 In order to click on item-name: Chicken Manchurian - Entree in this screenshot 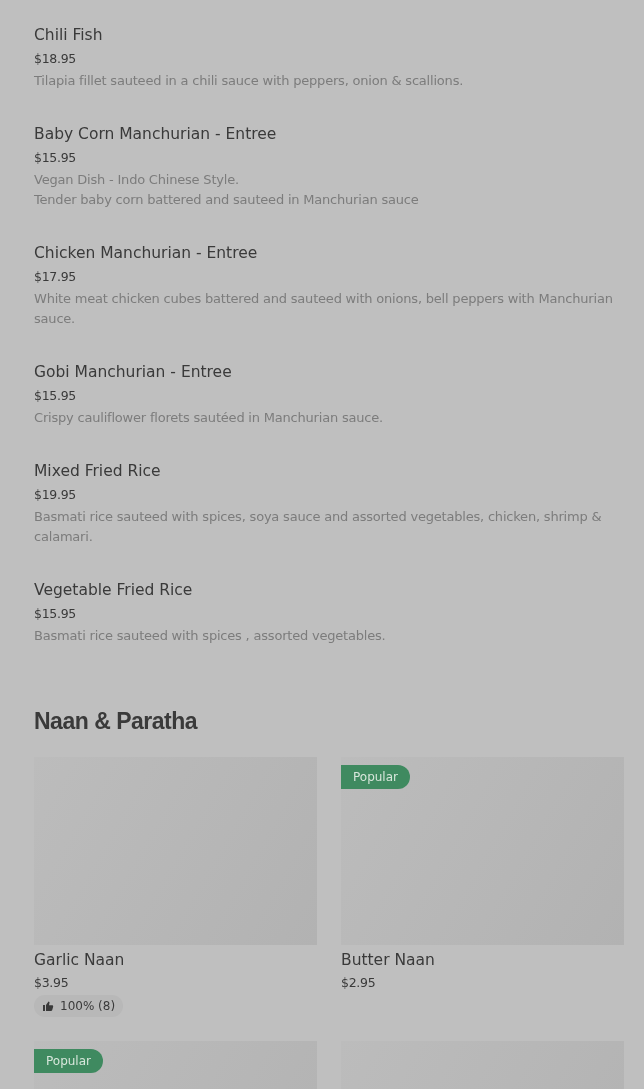, I will do `click(329, 253)`.